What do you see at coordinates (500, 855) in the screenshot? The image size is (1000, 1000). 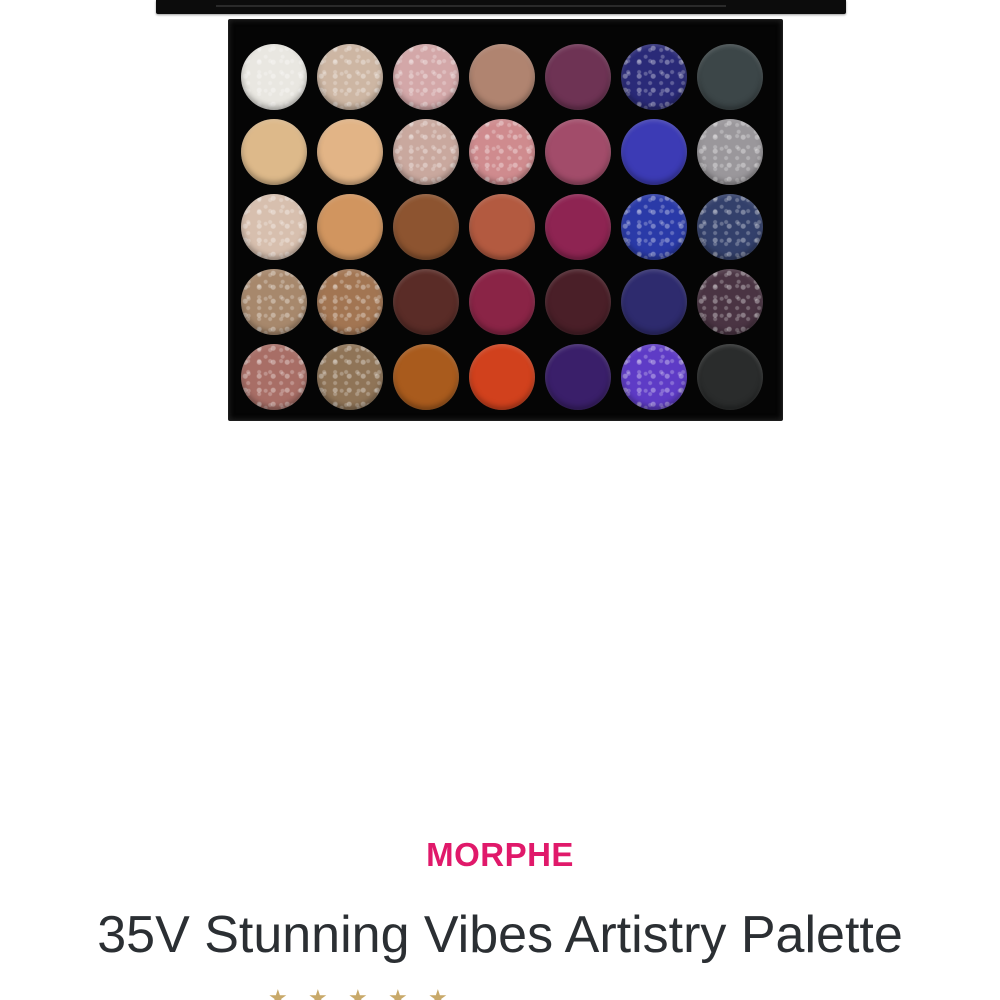 I see `brand-link: MORPHE` at bounding box center [500, 855].